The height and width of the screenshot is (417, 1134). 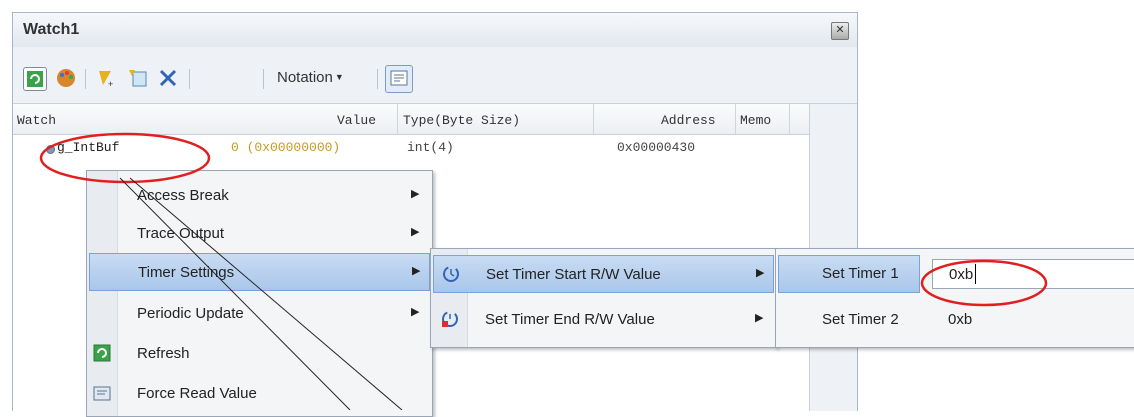 What do you see at coordinates (461, 120) in the screenshot?
I see `header-type: Type(Byte Size)` at bounding box center [461, 120].